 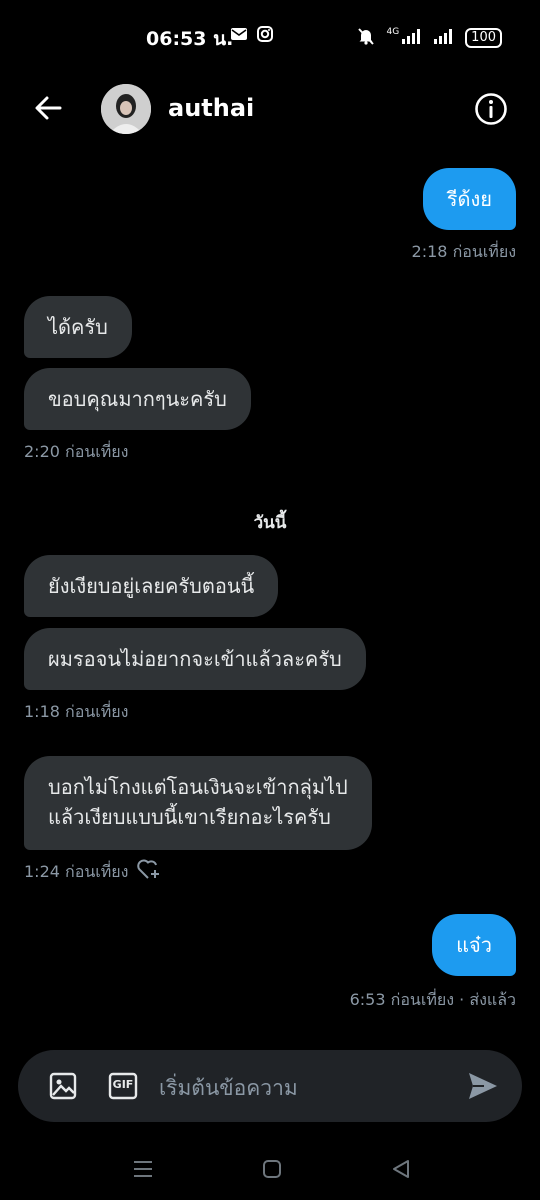 What do you see at coordinates (190, 39) in the screenshot?
I see `status-time: 06:53 น.` at bounding box center [190, 39].